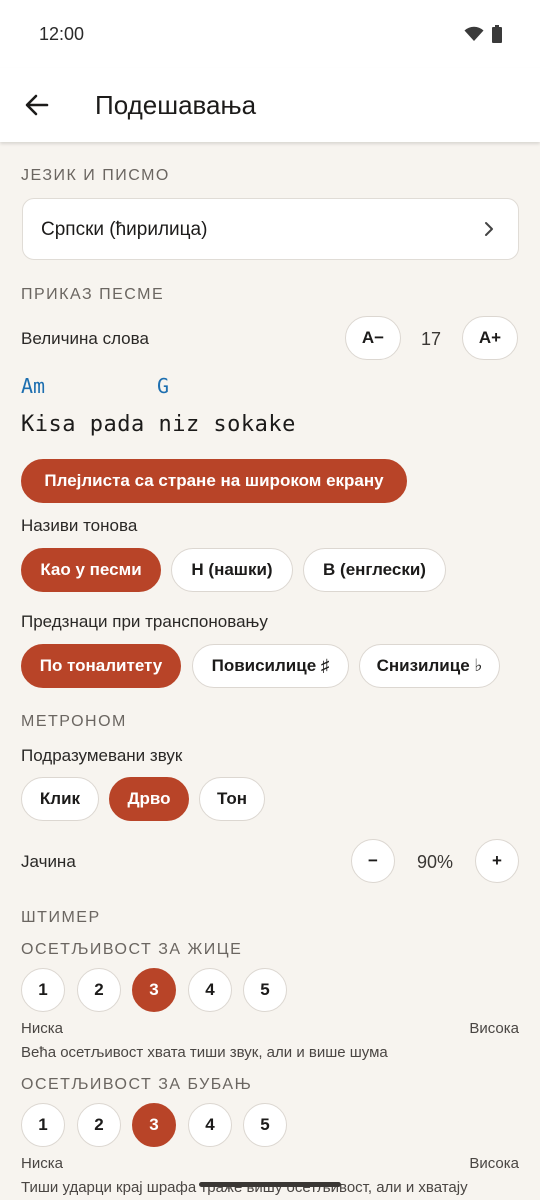 Image resolution: width=540 pixels, height=1200 pixels. I want to click on volume-label: Јачина, so click(48, 861).